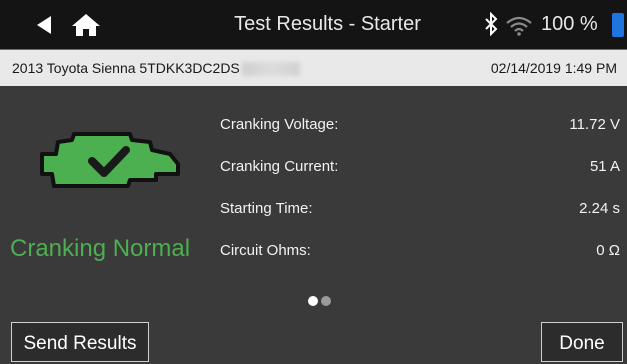  What do you see at coordinates (44, 25) in the screenshot?
I see `back-arrow-icon` at bounding box center [44, 25].